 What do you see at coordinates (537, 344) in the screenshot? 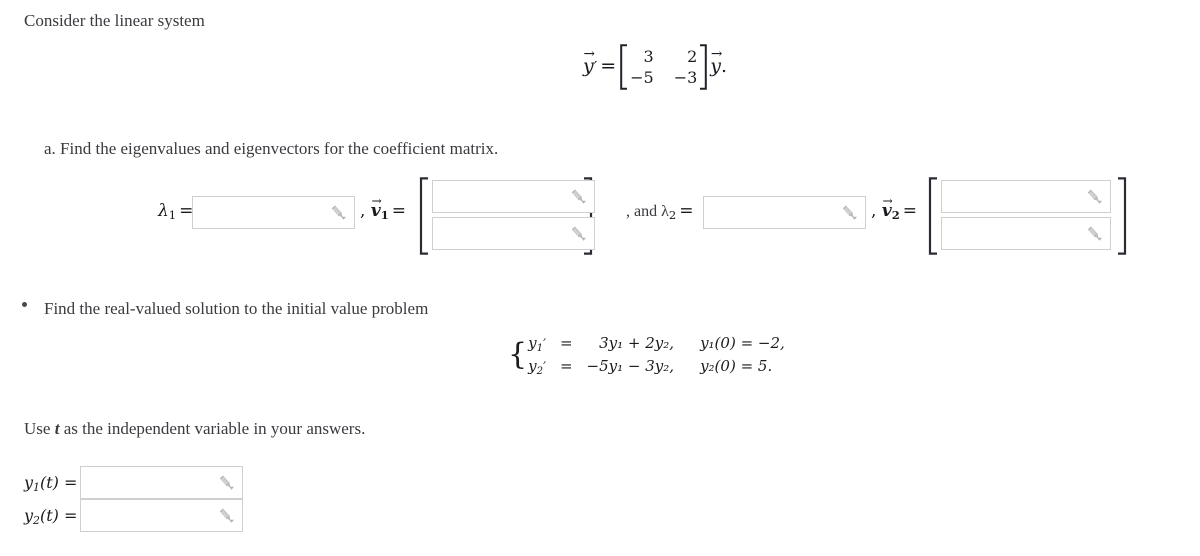
I see `ivp-row1-lhs: y1′` at bounding box center [537, 344].